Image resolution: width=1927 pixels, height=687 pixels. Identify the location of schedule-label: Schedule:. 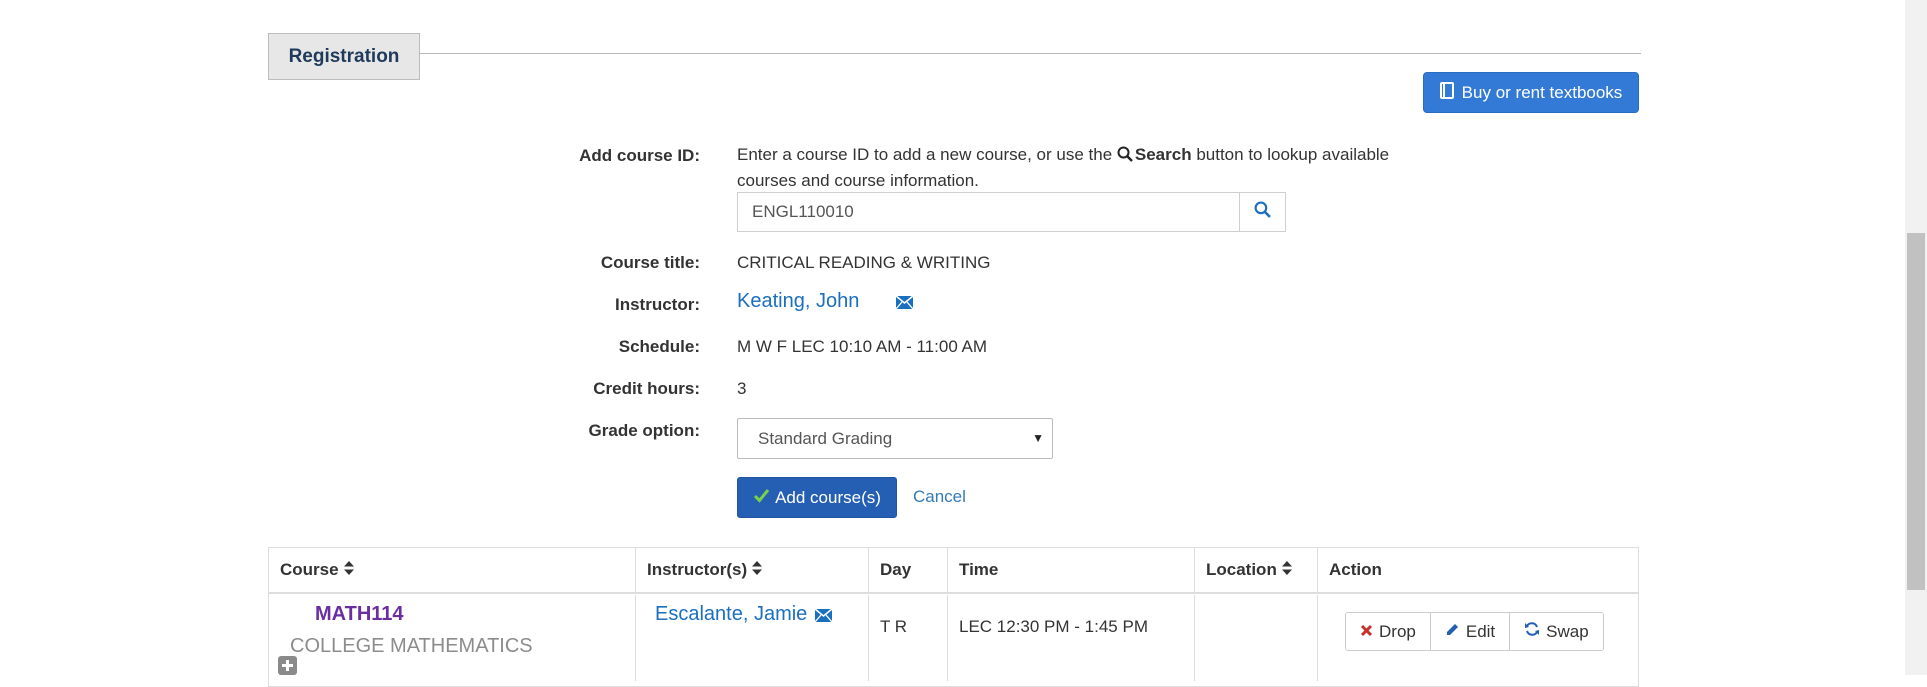
(659, 346).